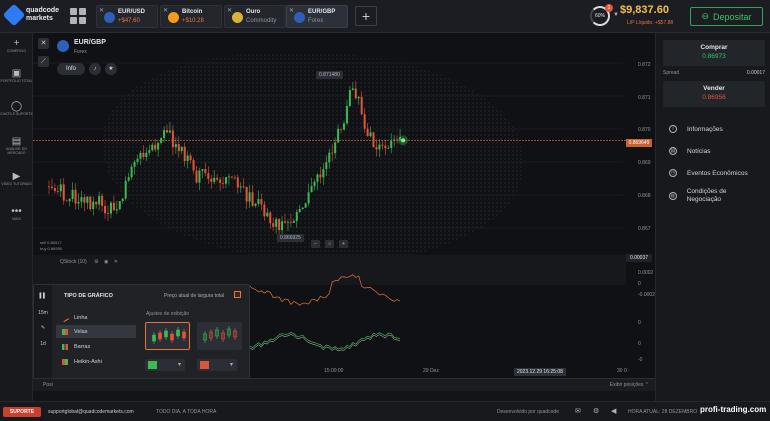 The image size is (770, 421). What do you see at coordinates (22, 412) in the screenshot?
I see `support-button: SUPORTE` at bounding box center [22, 412].